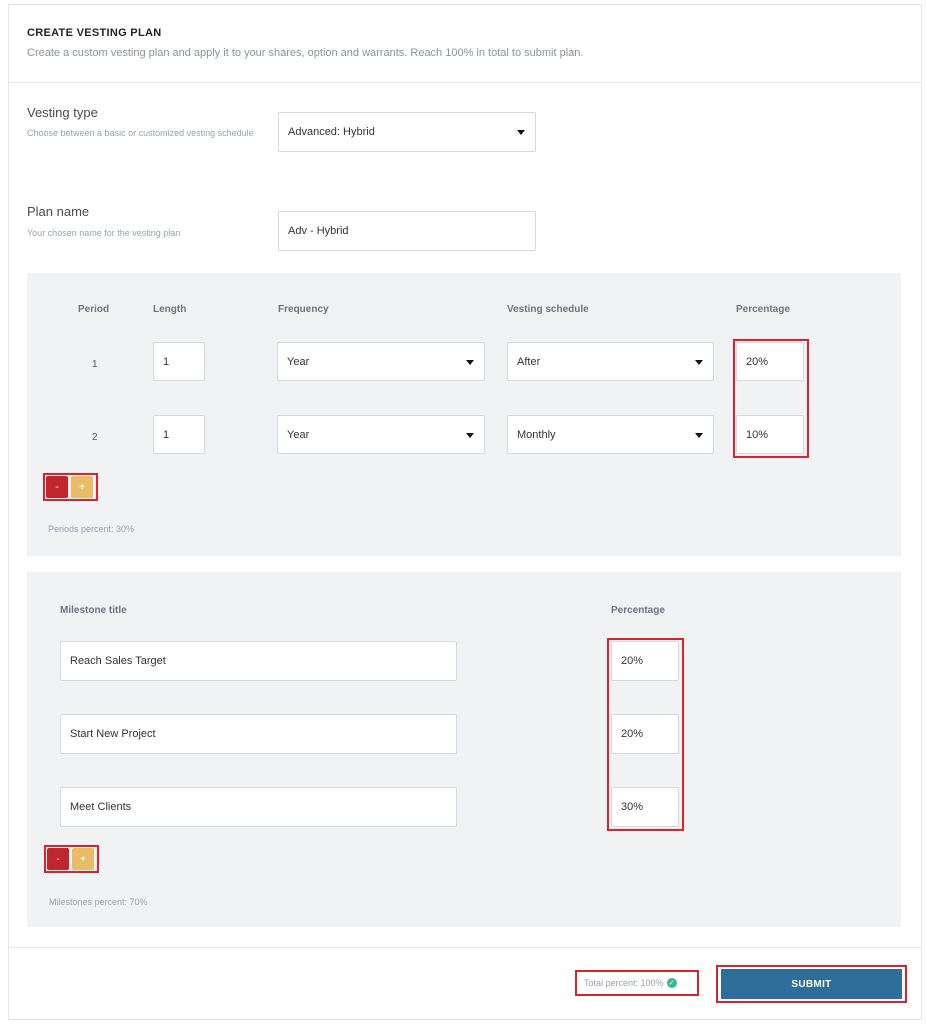 Image resolution: width=927 pixels, height=1024 pixels. What do you see at coordinates (637, 983) in the screenshot?
I see `total-percent-highlight` at bounding box center [637, 983].